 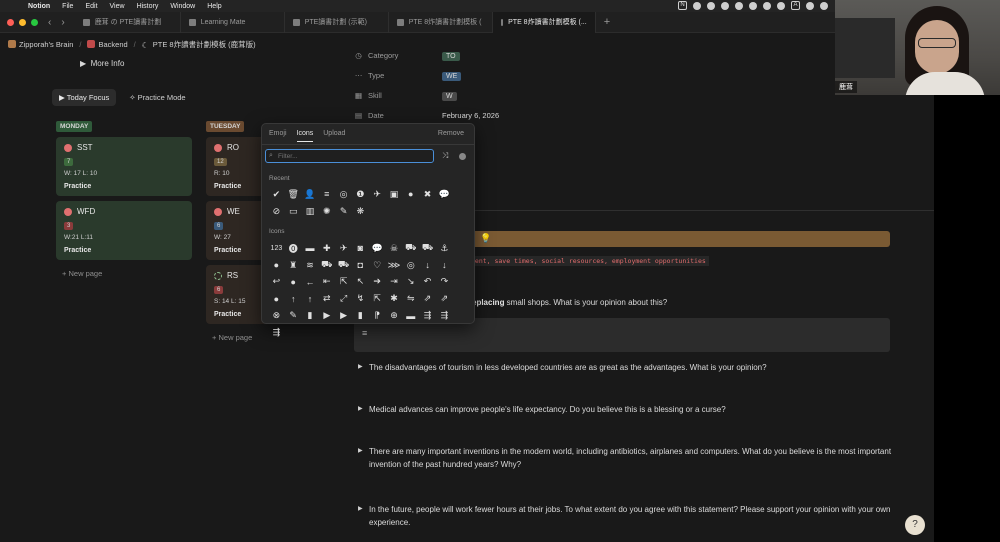 I want to click on picker-icon-option: ✱, so click(x=394, y=298).